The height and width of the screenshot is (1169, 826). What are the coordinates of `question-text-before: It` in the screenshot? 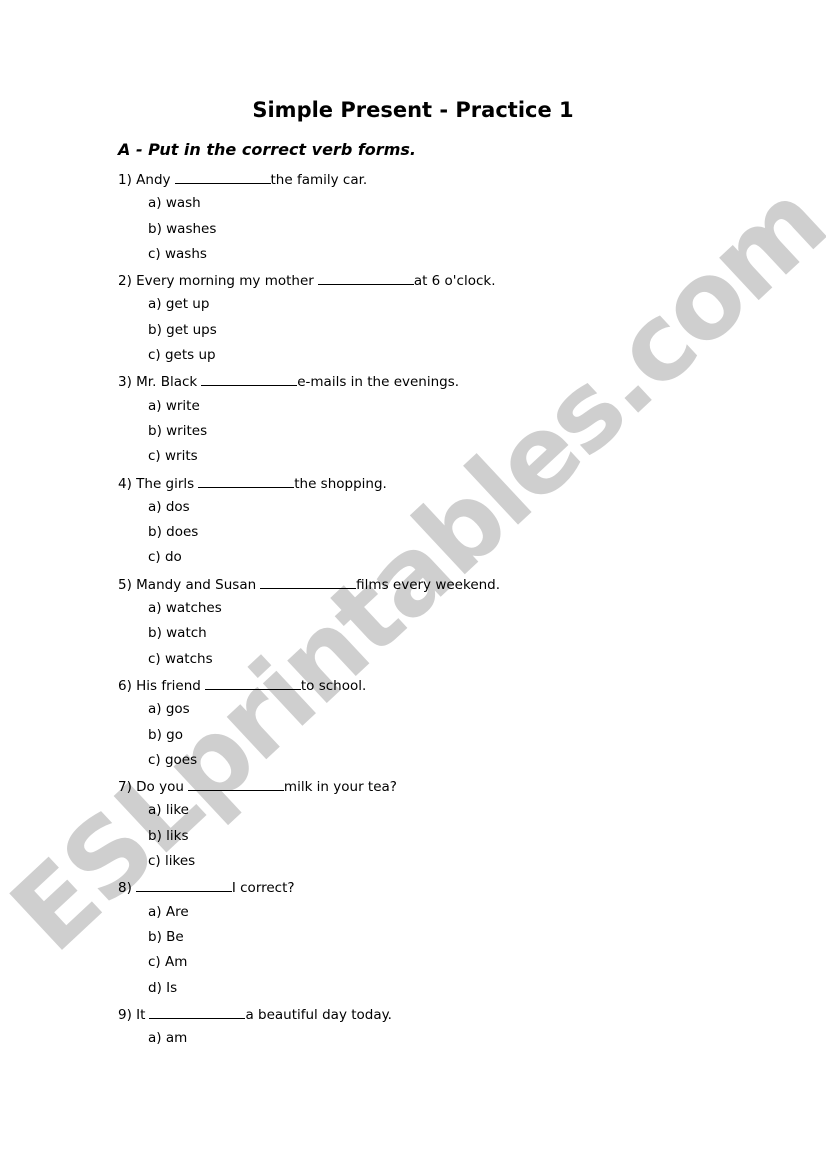 It's located at (141, 1014).